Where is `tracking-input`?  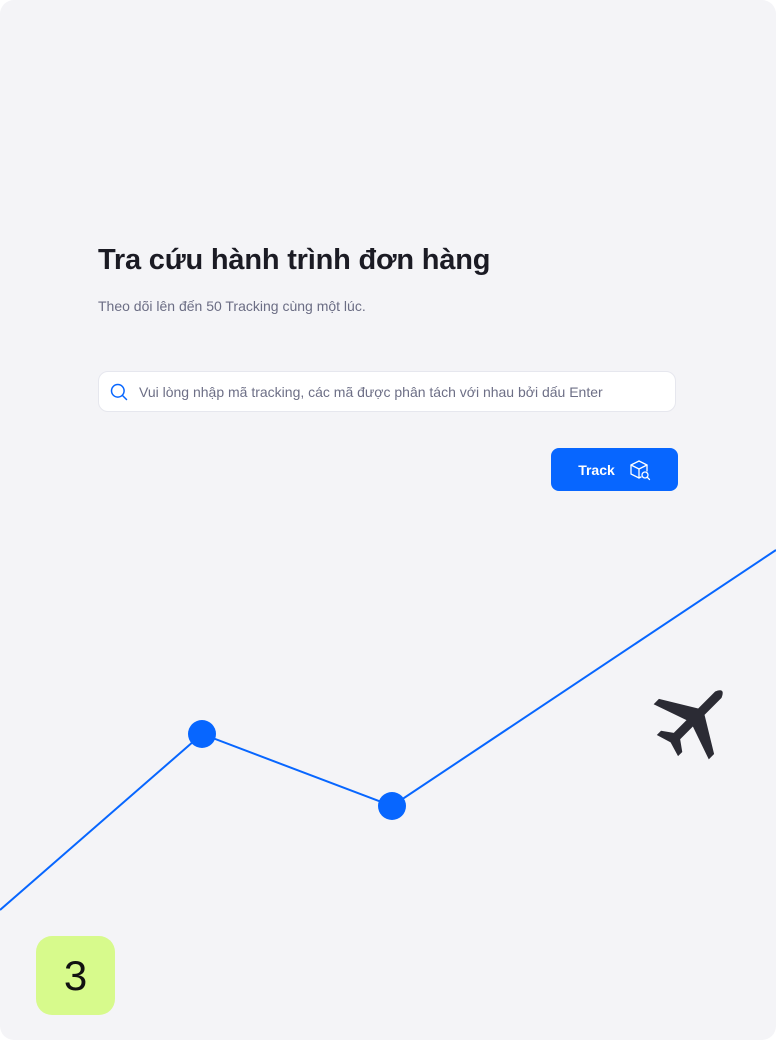 tracking-input is located at coordinates (404, 391).